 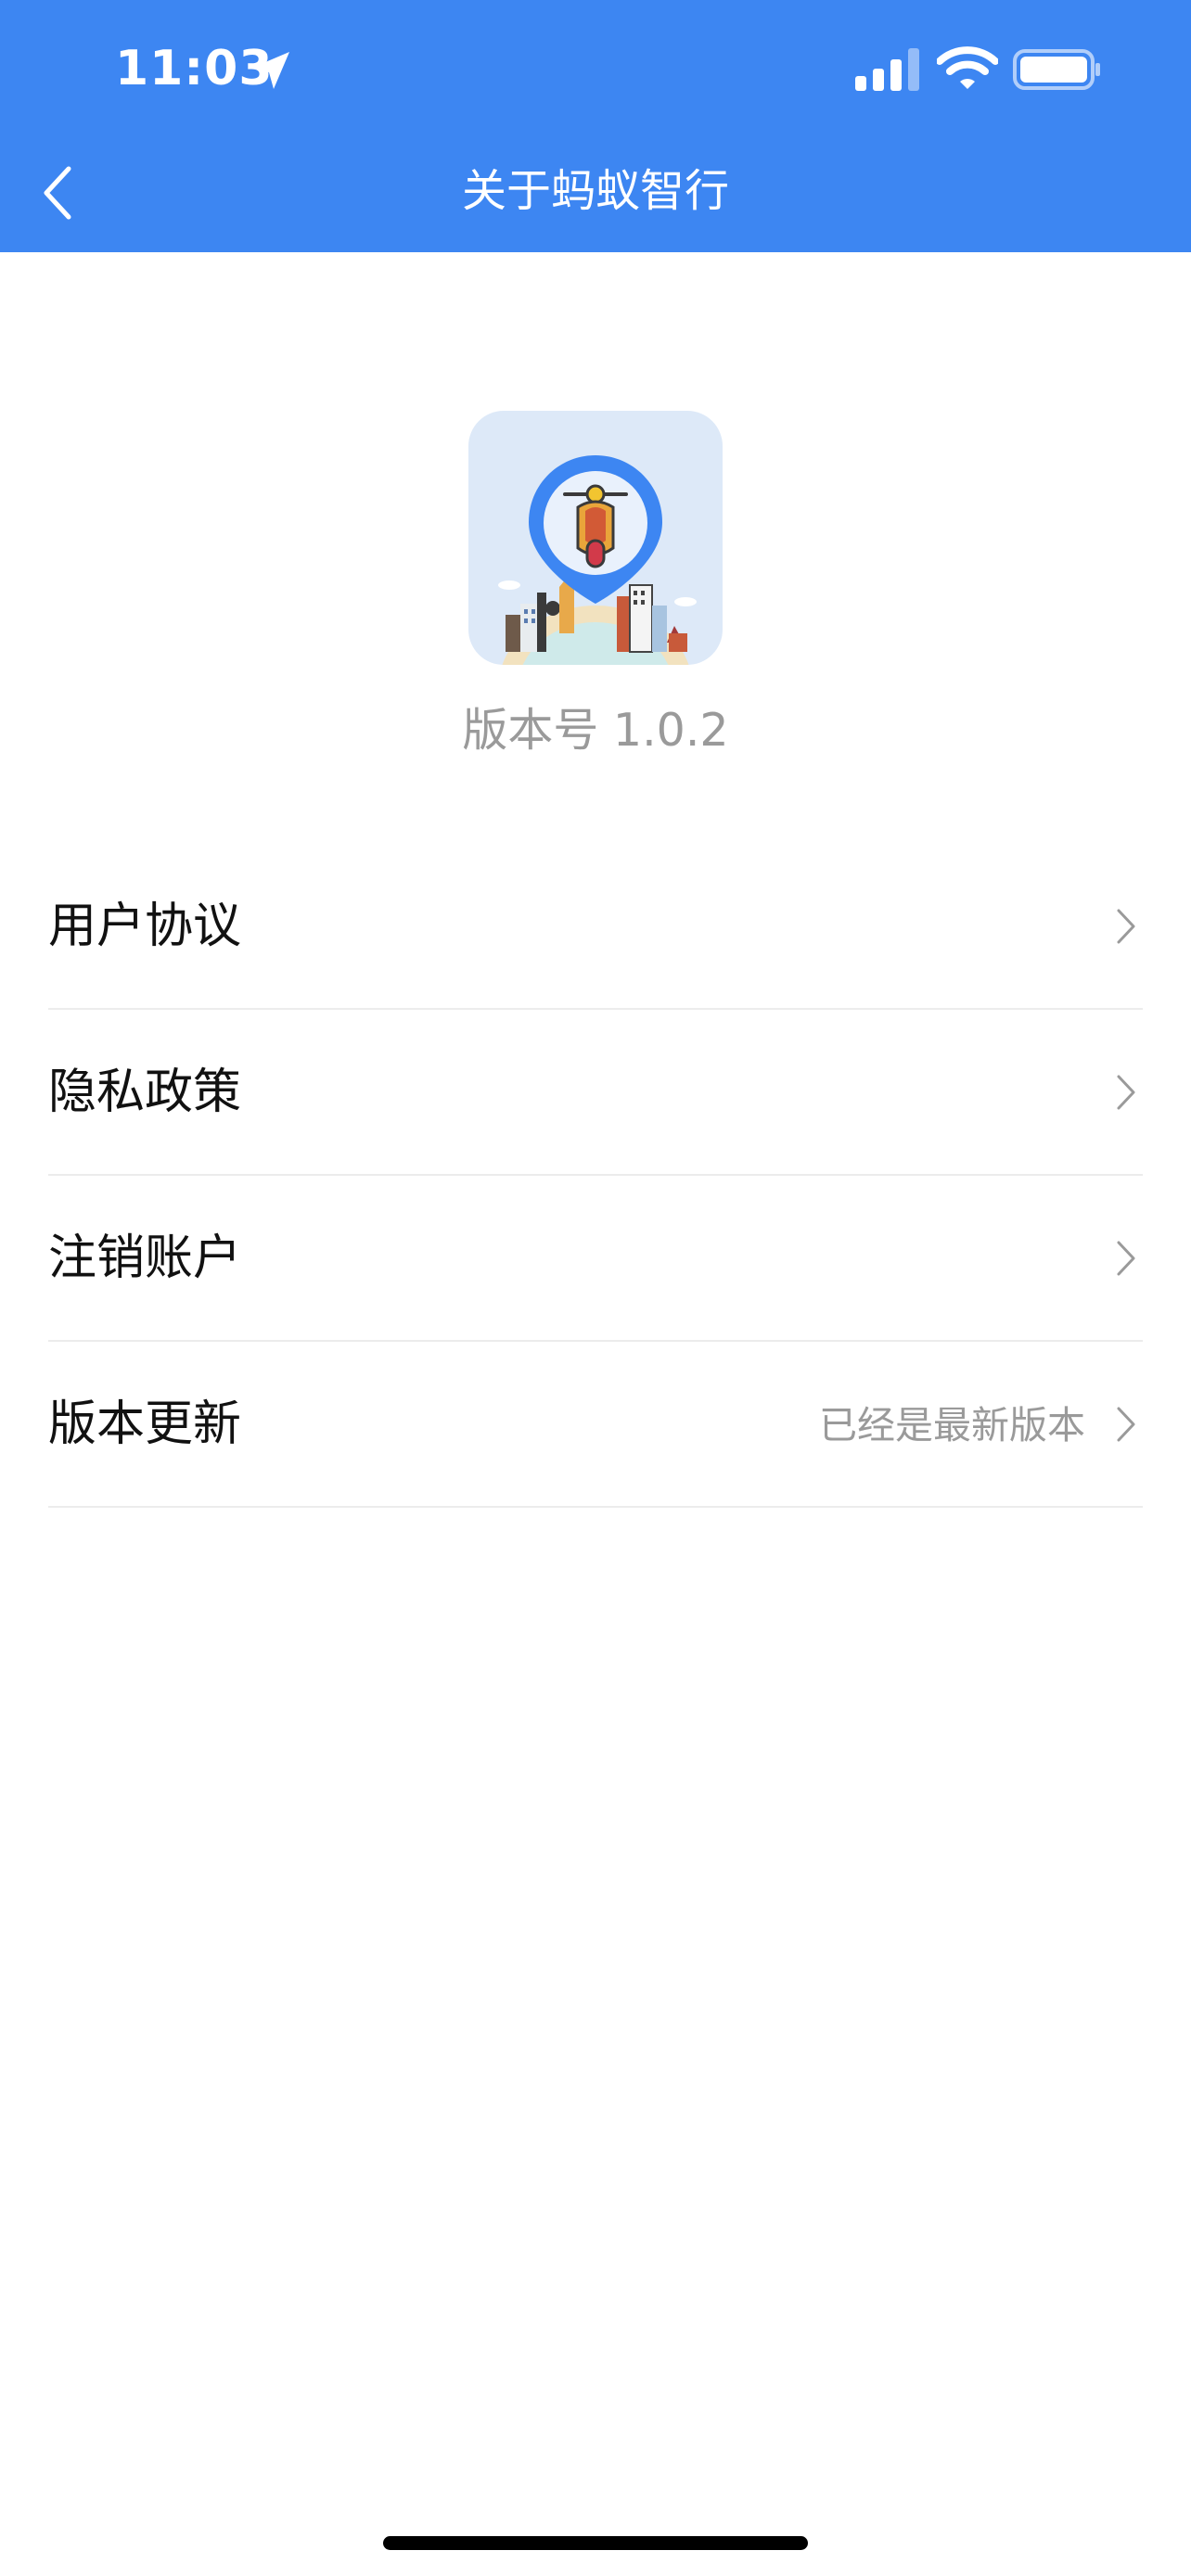 What do you see at coordinates (145, 1092) in the screenshot?
I see `menu-item-label: 隐私政策` at bounding box center [145, 1092].